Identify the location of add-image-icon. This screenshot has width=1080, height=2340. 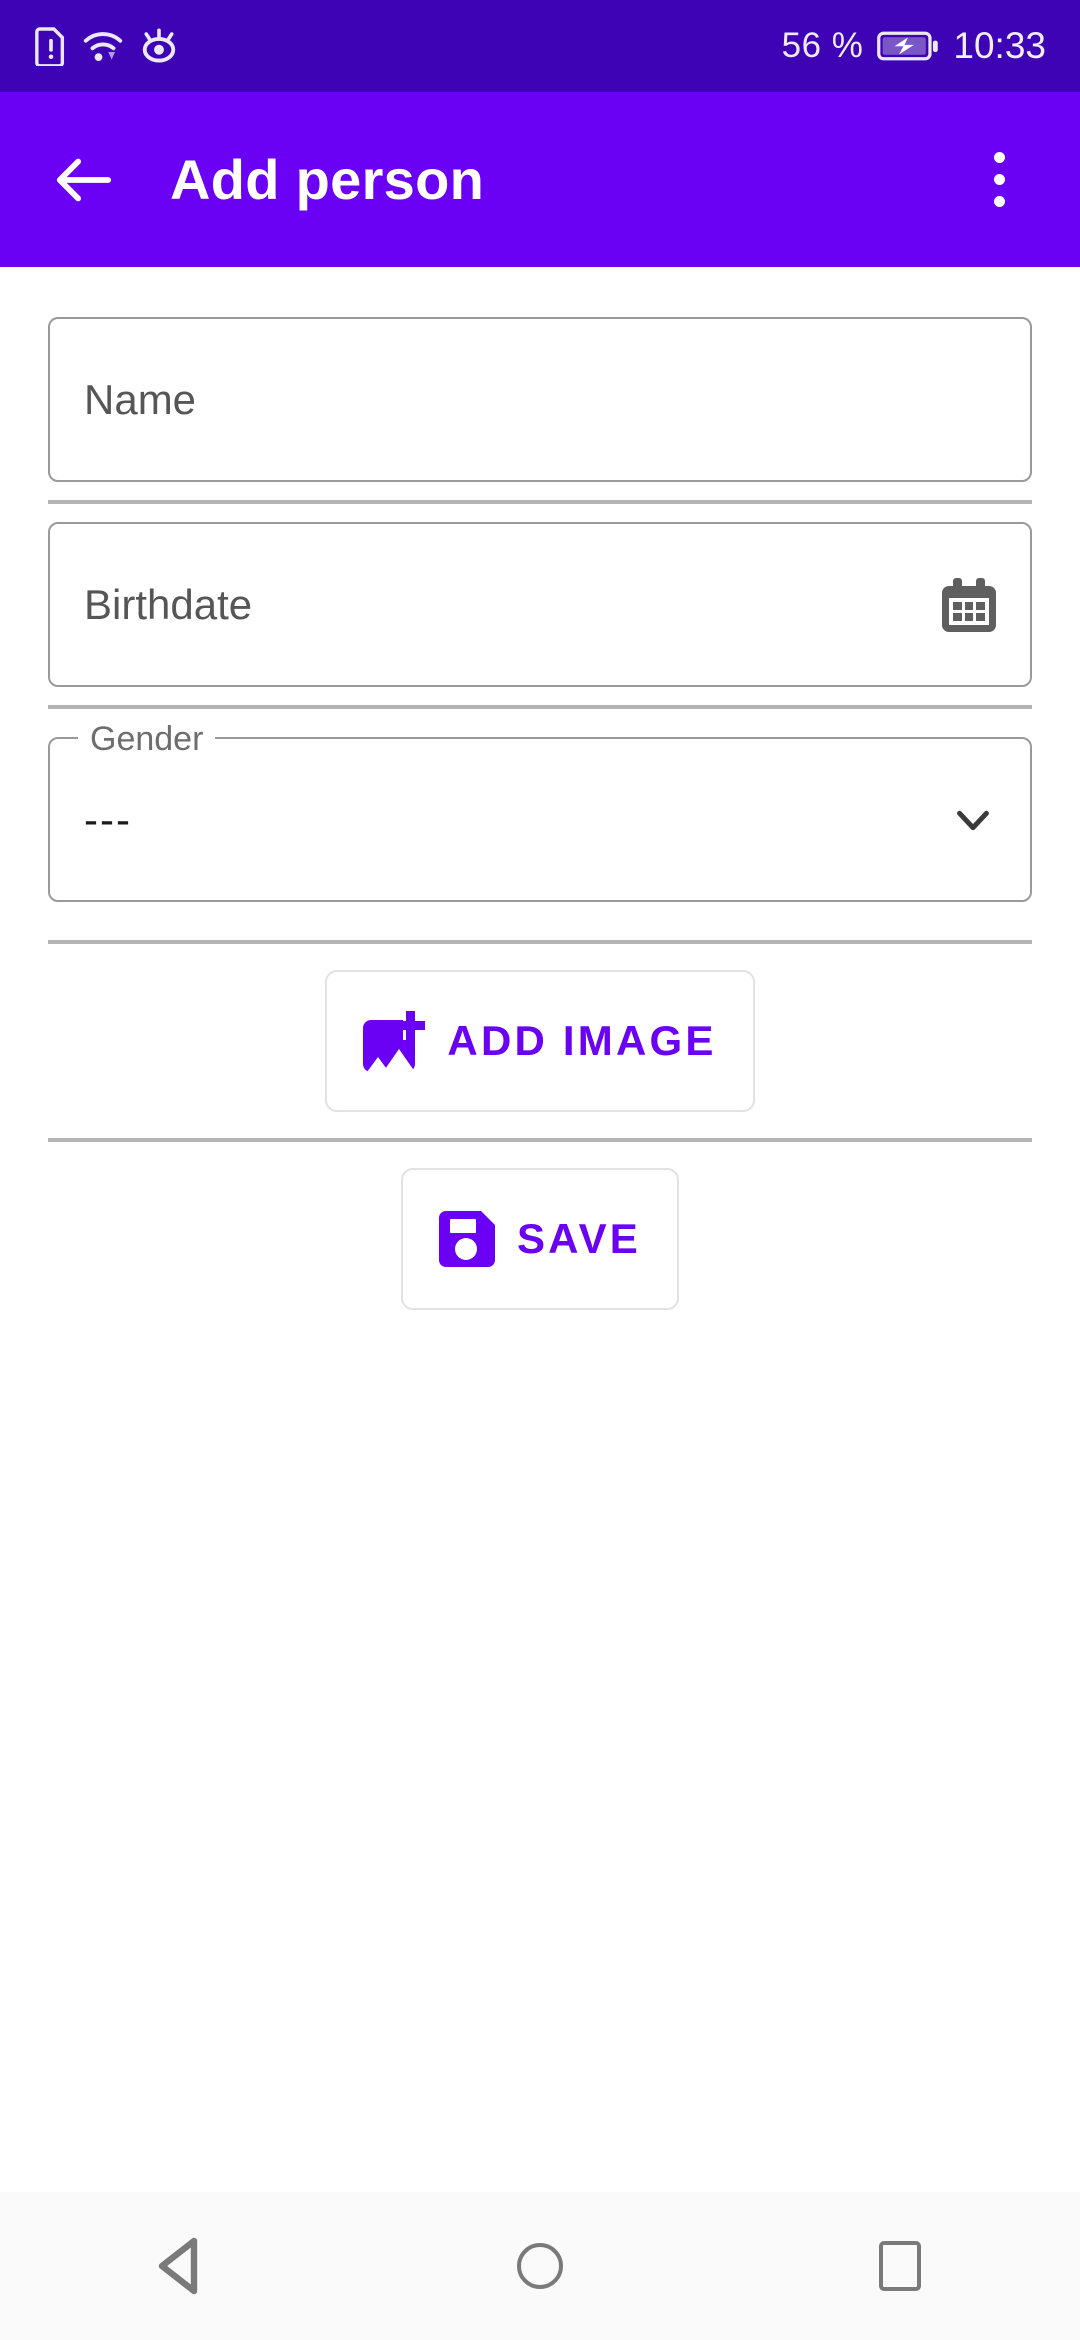
(394, 1041).